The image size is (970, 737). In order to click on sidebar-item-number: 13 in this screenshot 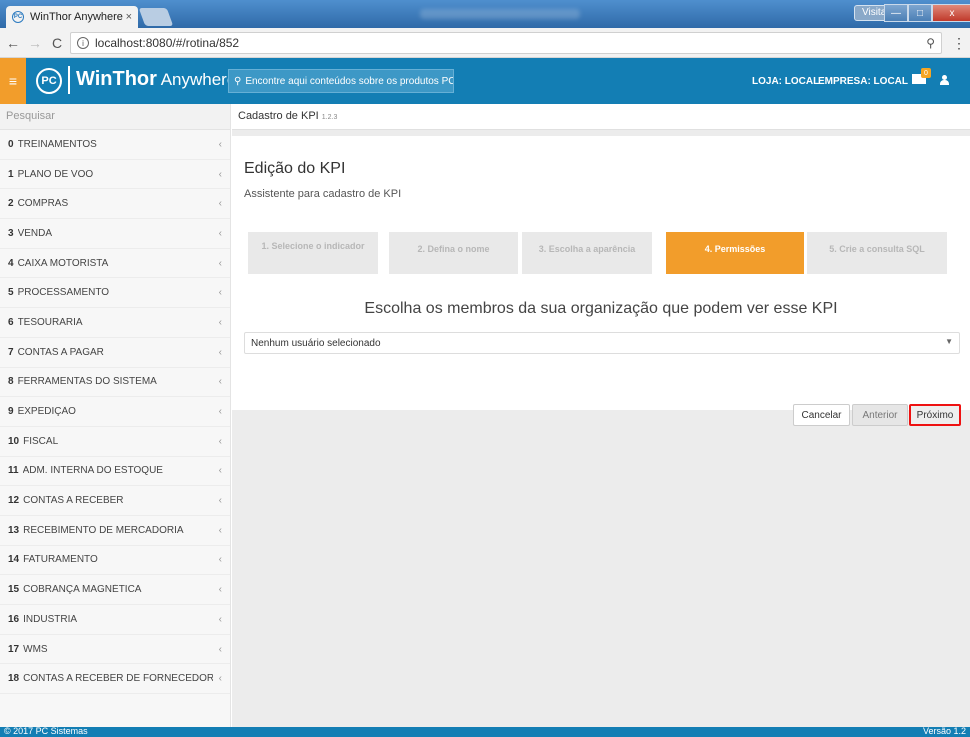, I will do `click(14, 530)`.